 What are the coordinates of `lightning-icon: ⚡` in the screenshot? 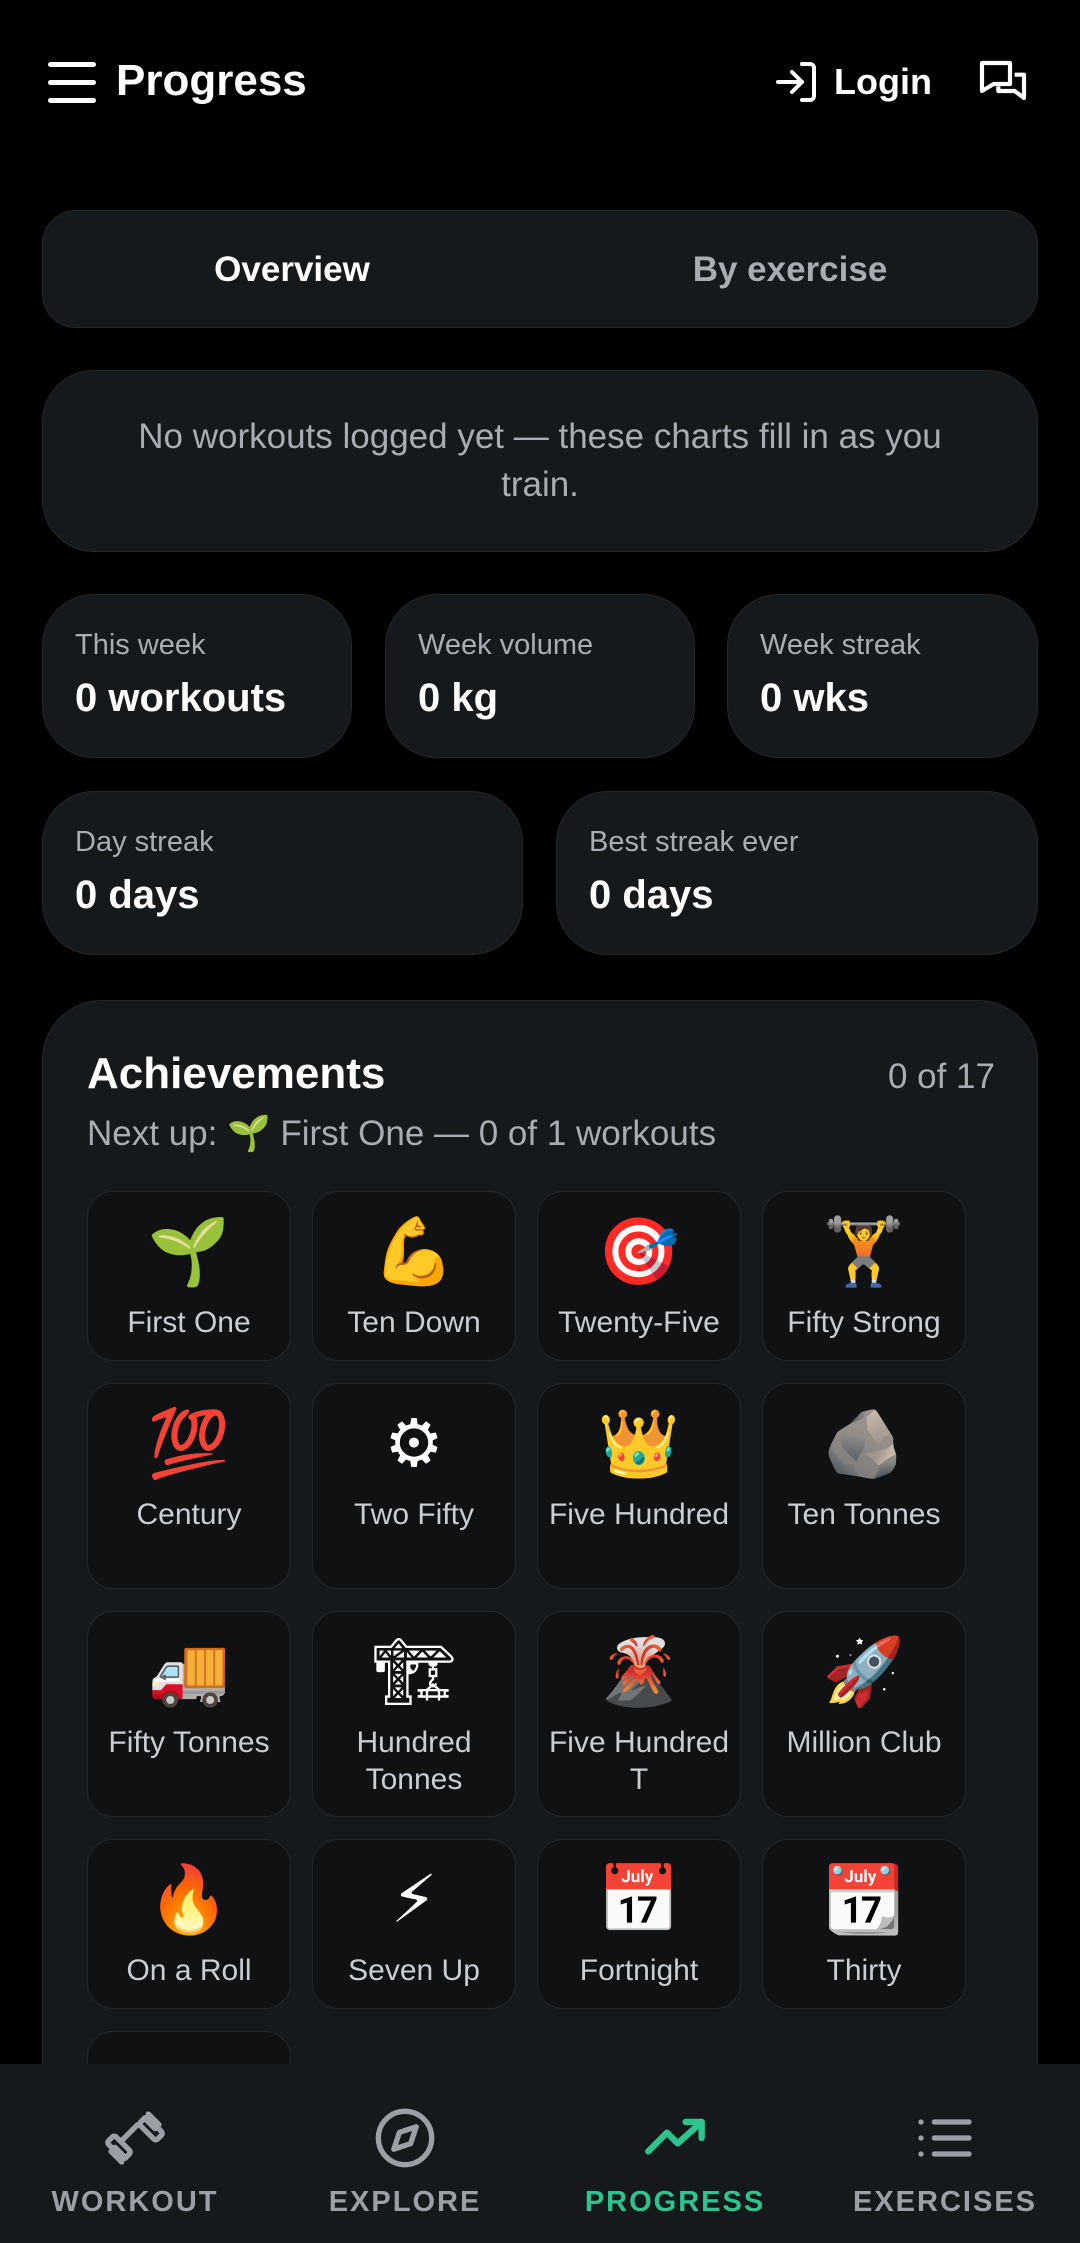 It's located at (414, 1899).